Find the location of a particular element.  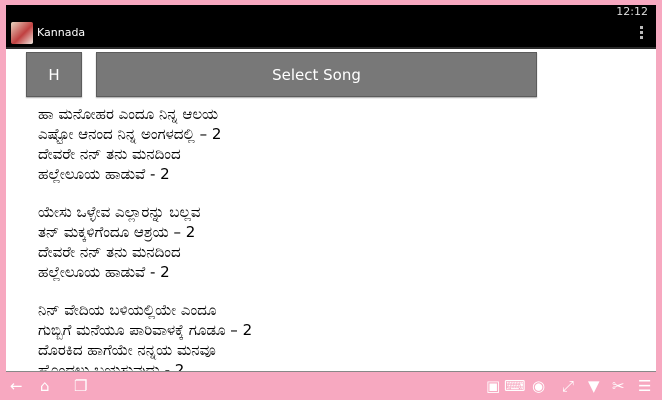

lyrics-line: ನಿನ್ ವೇದಿಯ ಬಳಿಯಲ್ಲಿಯೇ ಎಂದೂ is located at coordinates (127, 310).